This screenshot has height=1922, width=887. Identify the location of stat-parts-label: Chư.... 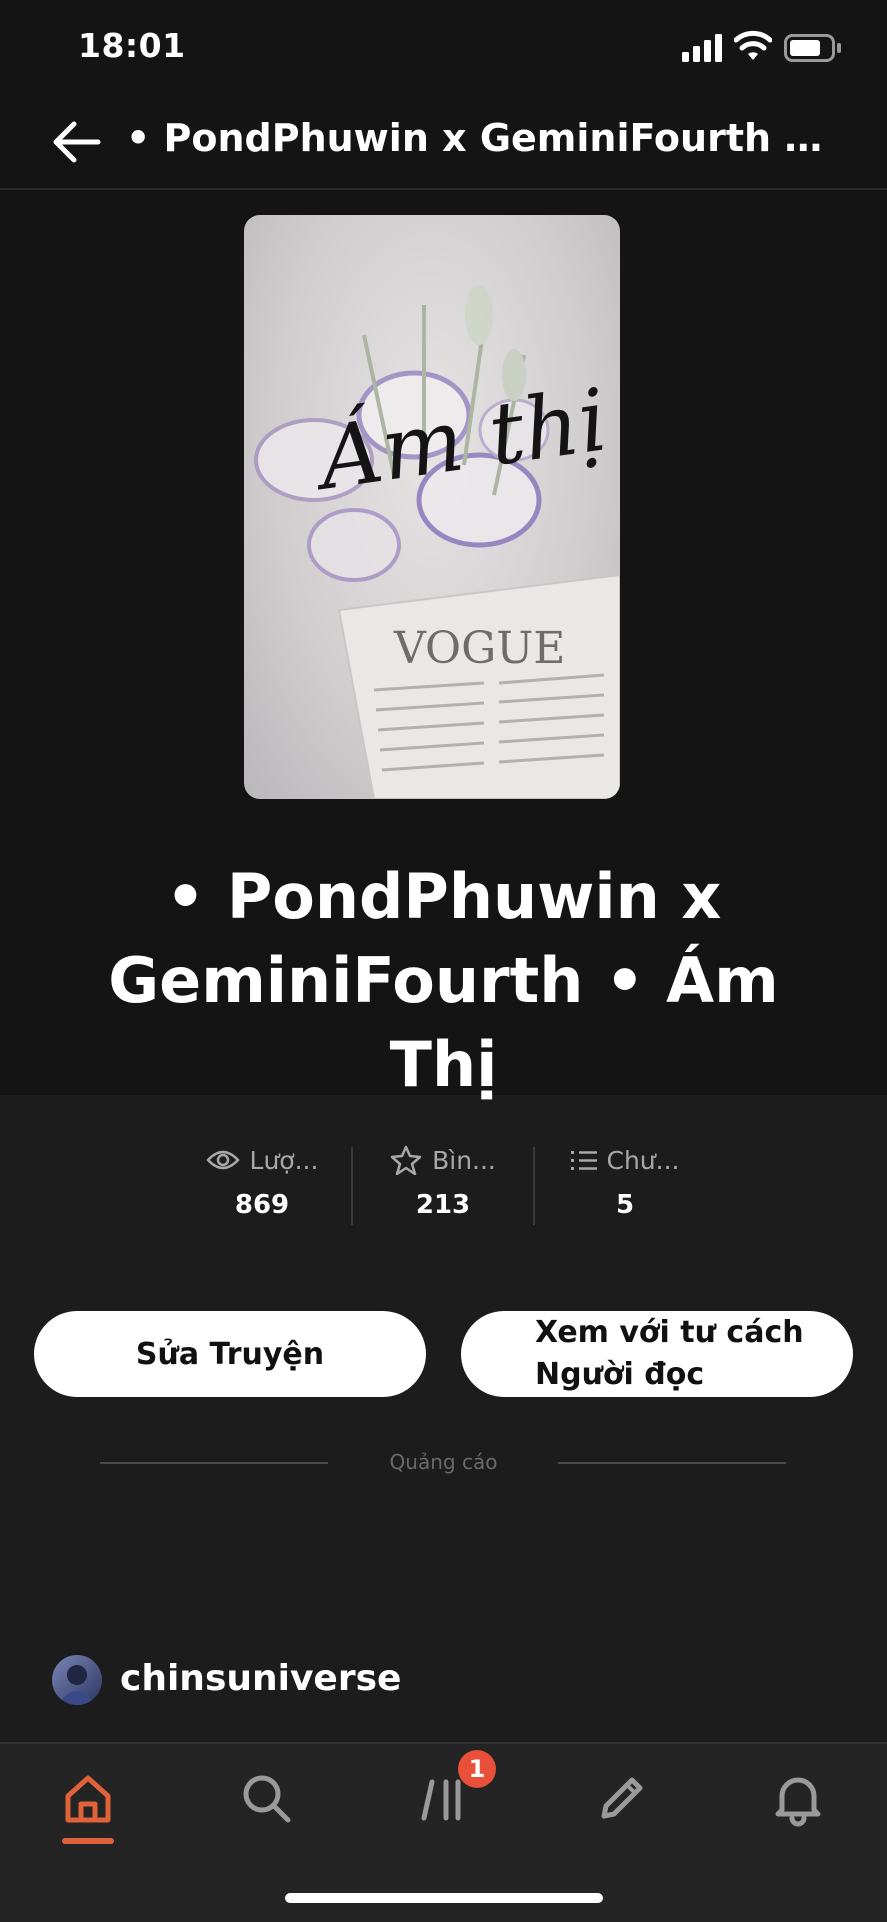
(643, 1160).